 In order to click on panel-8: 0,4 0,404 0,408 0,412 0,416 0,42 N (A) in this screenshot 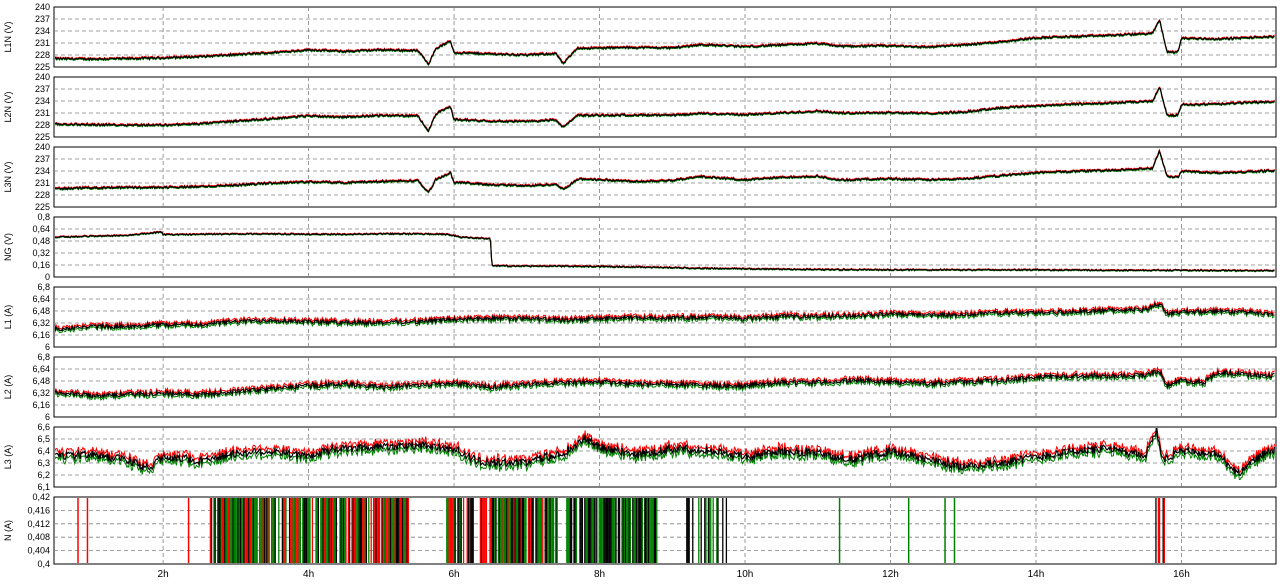, I will do `click(640, 530)`.